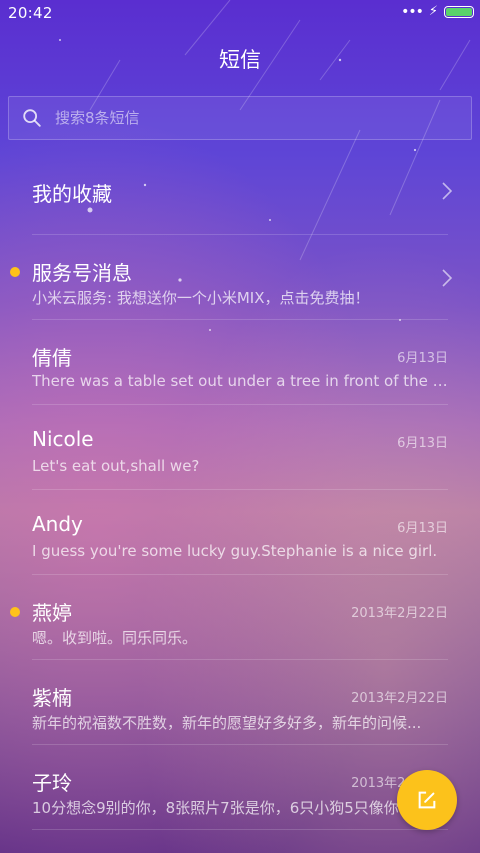  What do you see at coordinates (231, 277) in the screenshot?
I see `service-messages-row: 服务号消息 小米云服务: 我想送你一个小米MIX，点击免费抽！` at bounding box center [231, 277].